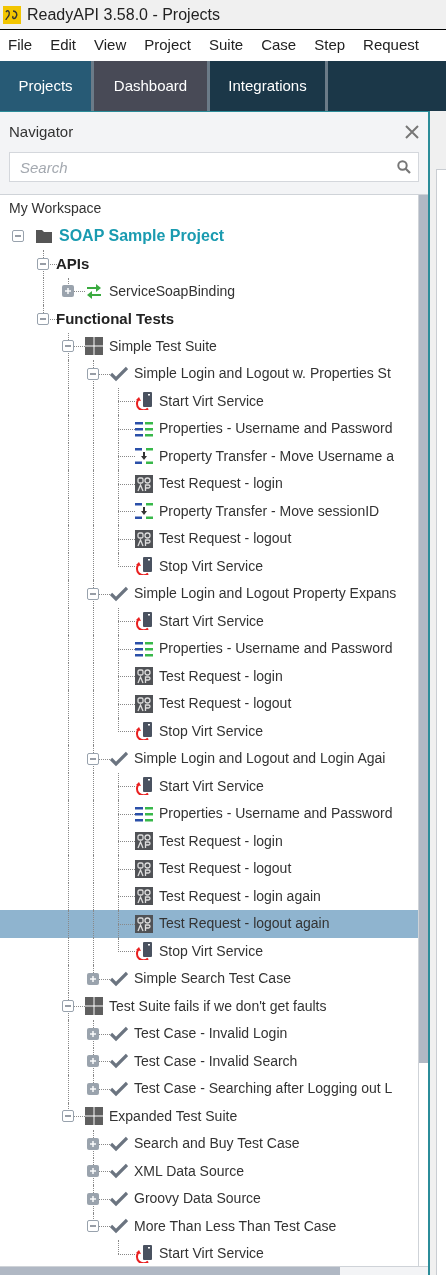 This screenshot has height=1275, width=446. What do you see at coordinates (209, 1116) in the screenshot?
I see `tree-item: Expanded Test Suite` at bounding box center [209, 1116].